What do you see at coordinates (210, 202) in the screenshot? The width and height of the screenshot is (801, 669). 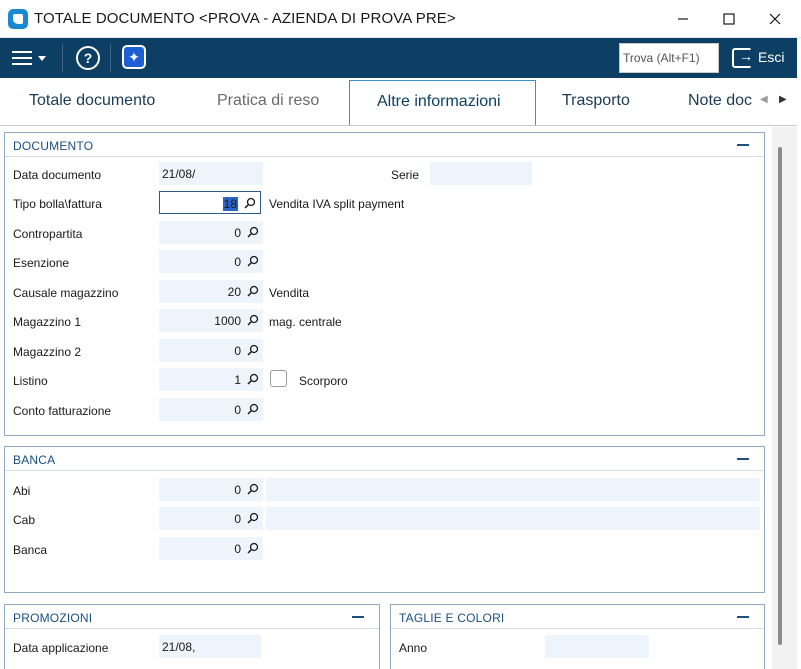 I see `tipo-bolla-fattura-field: 18` at bounding box center [210, 202].